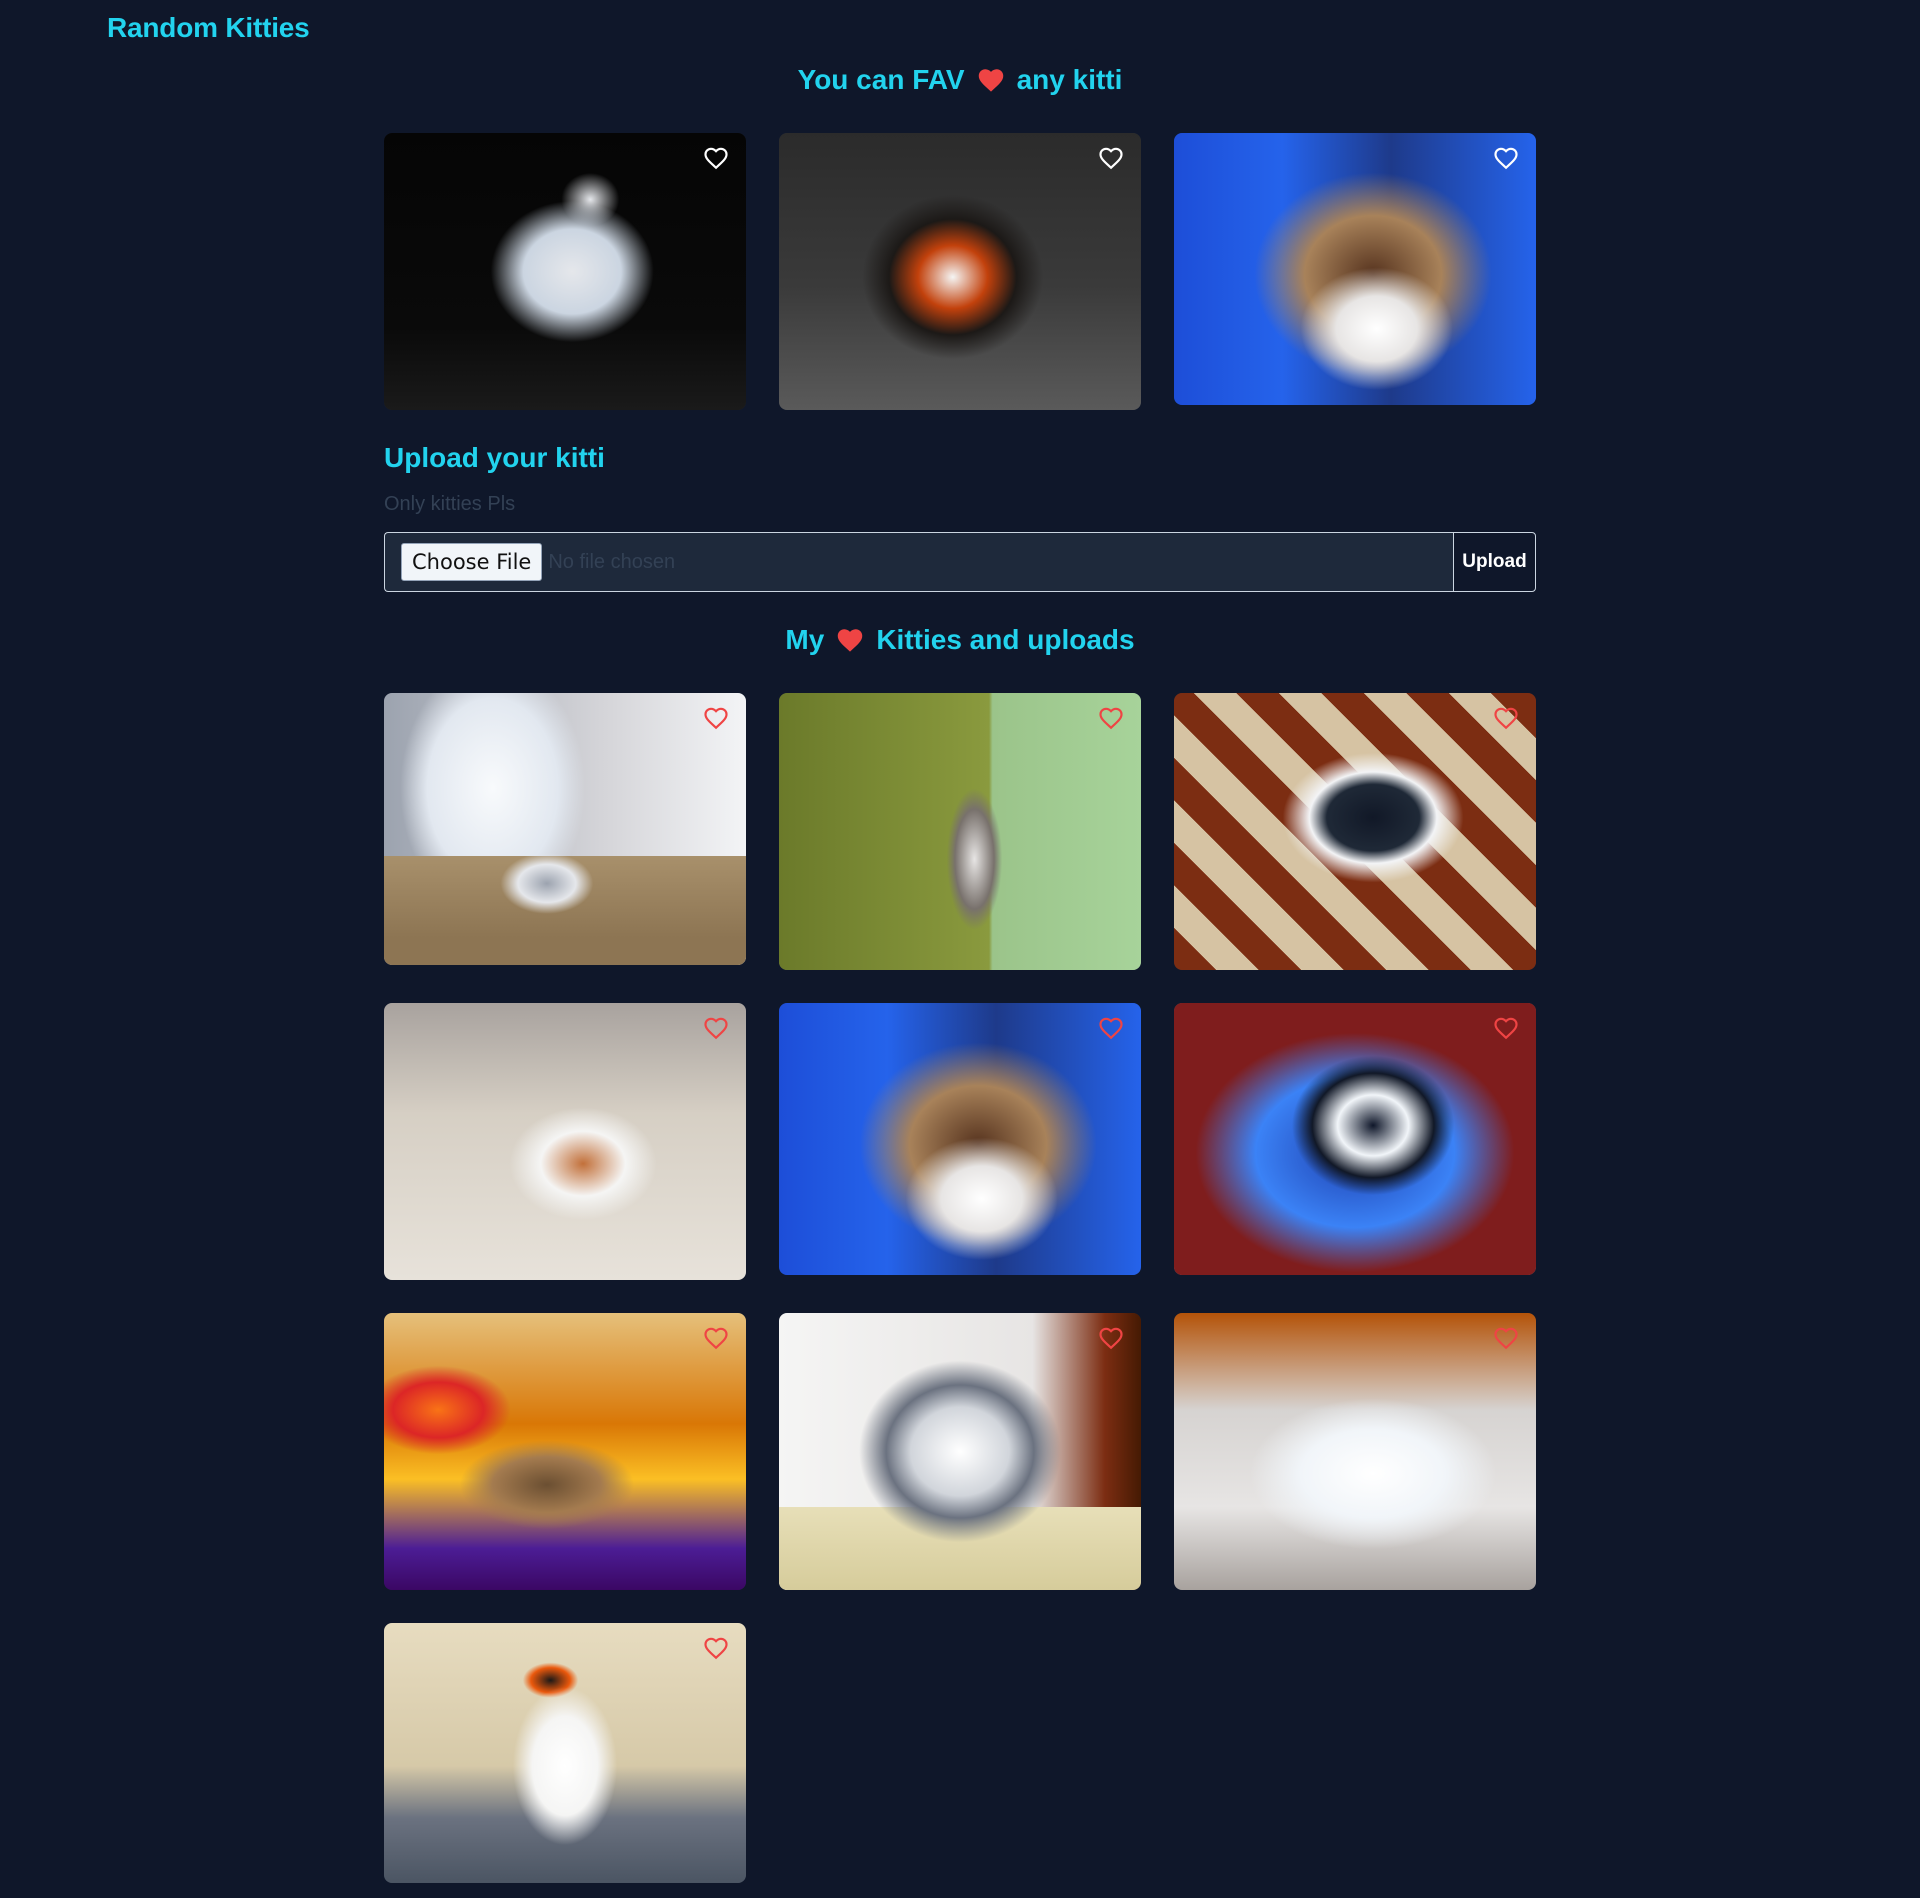  Describe the element at coordinates (208, 28) in the screenshot. I see `brand-link: Random Kitties` at that location.